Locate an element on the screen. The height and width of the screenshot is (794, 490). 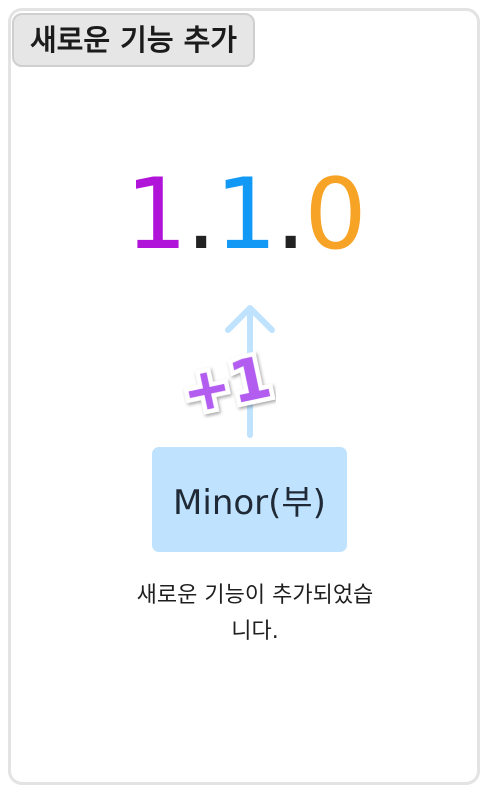
header-title-chip: 새로운 기능 추가 is located at coordinates (133, 40).